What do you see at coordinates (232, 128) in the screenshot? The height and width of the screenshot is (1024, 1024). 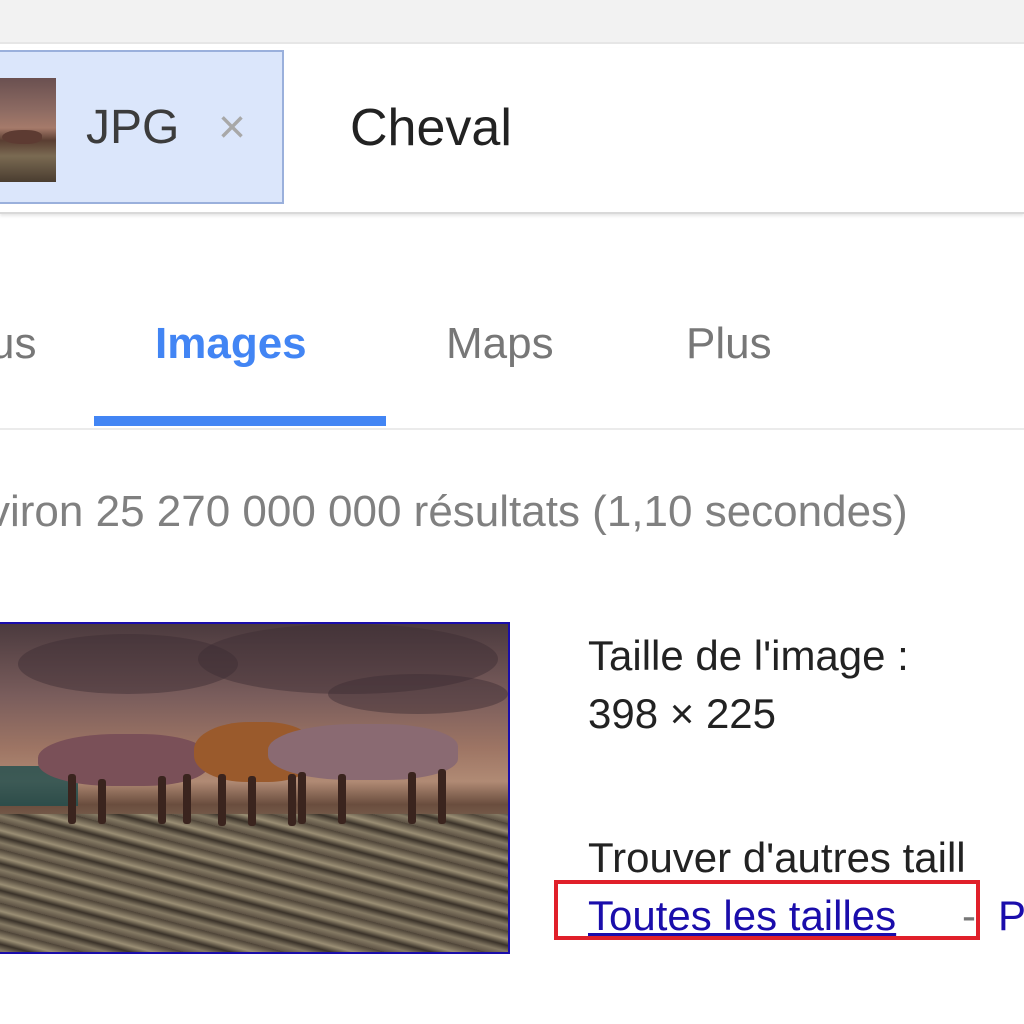 I see `close-icon: ×` at bounding box center [232, 128].